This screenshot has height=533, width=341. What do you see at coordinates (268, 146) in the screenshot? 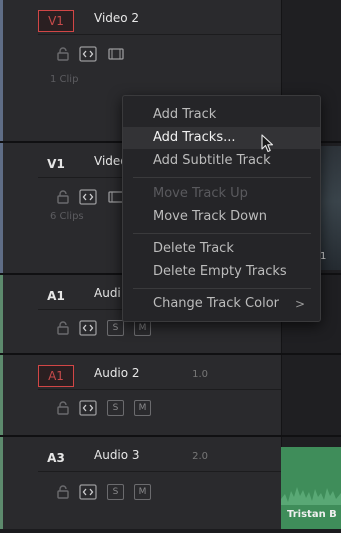
I see `pointer-cursor-icon` at bounding box center [268, 146].